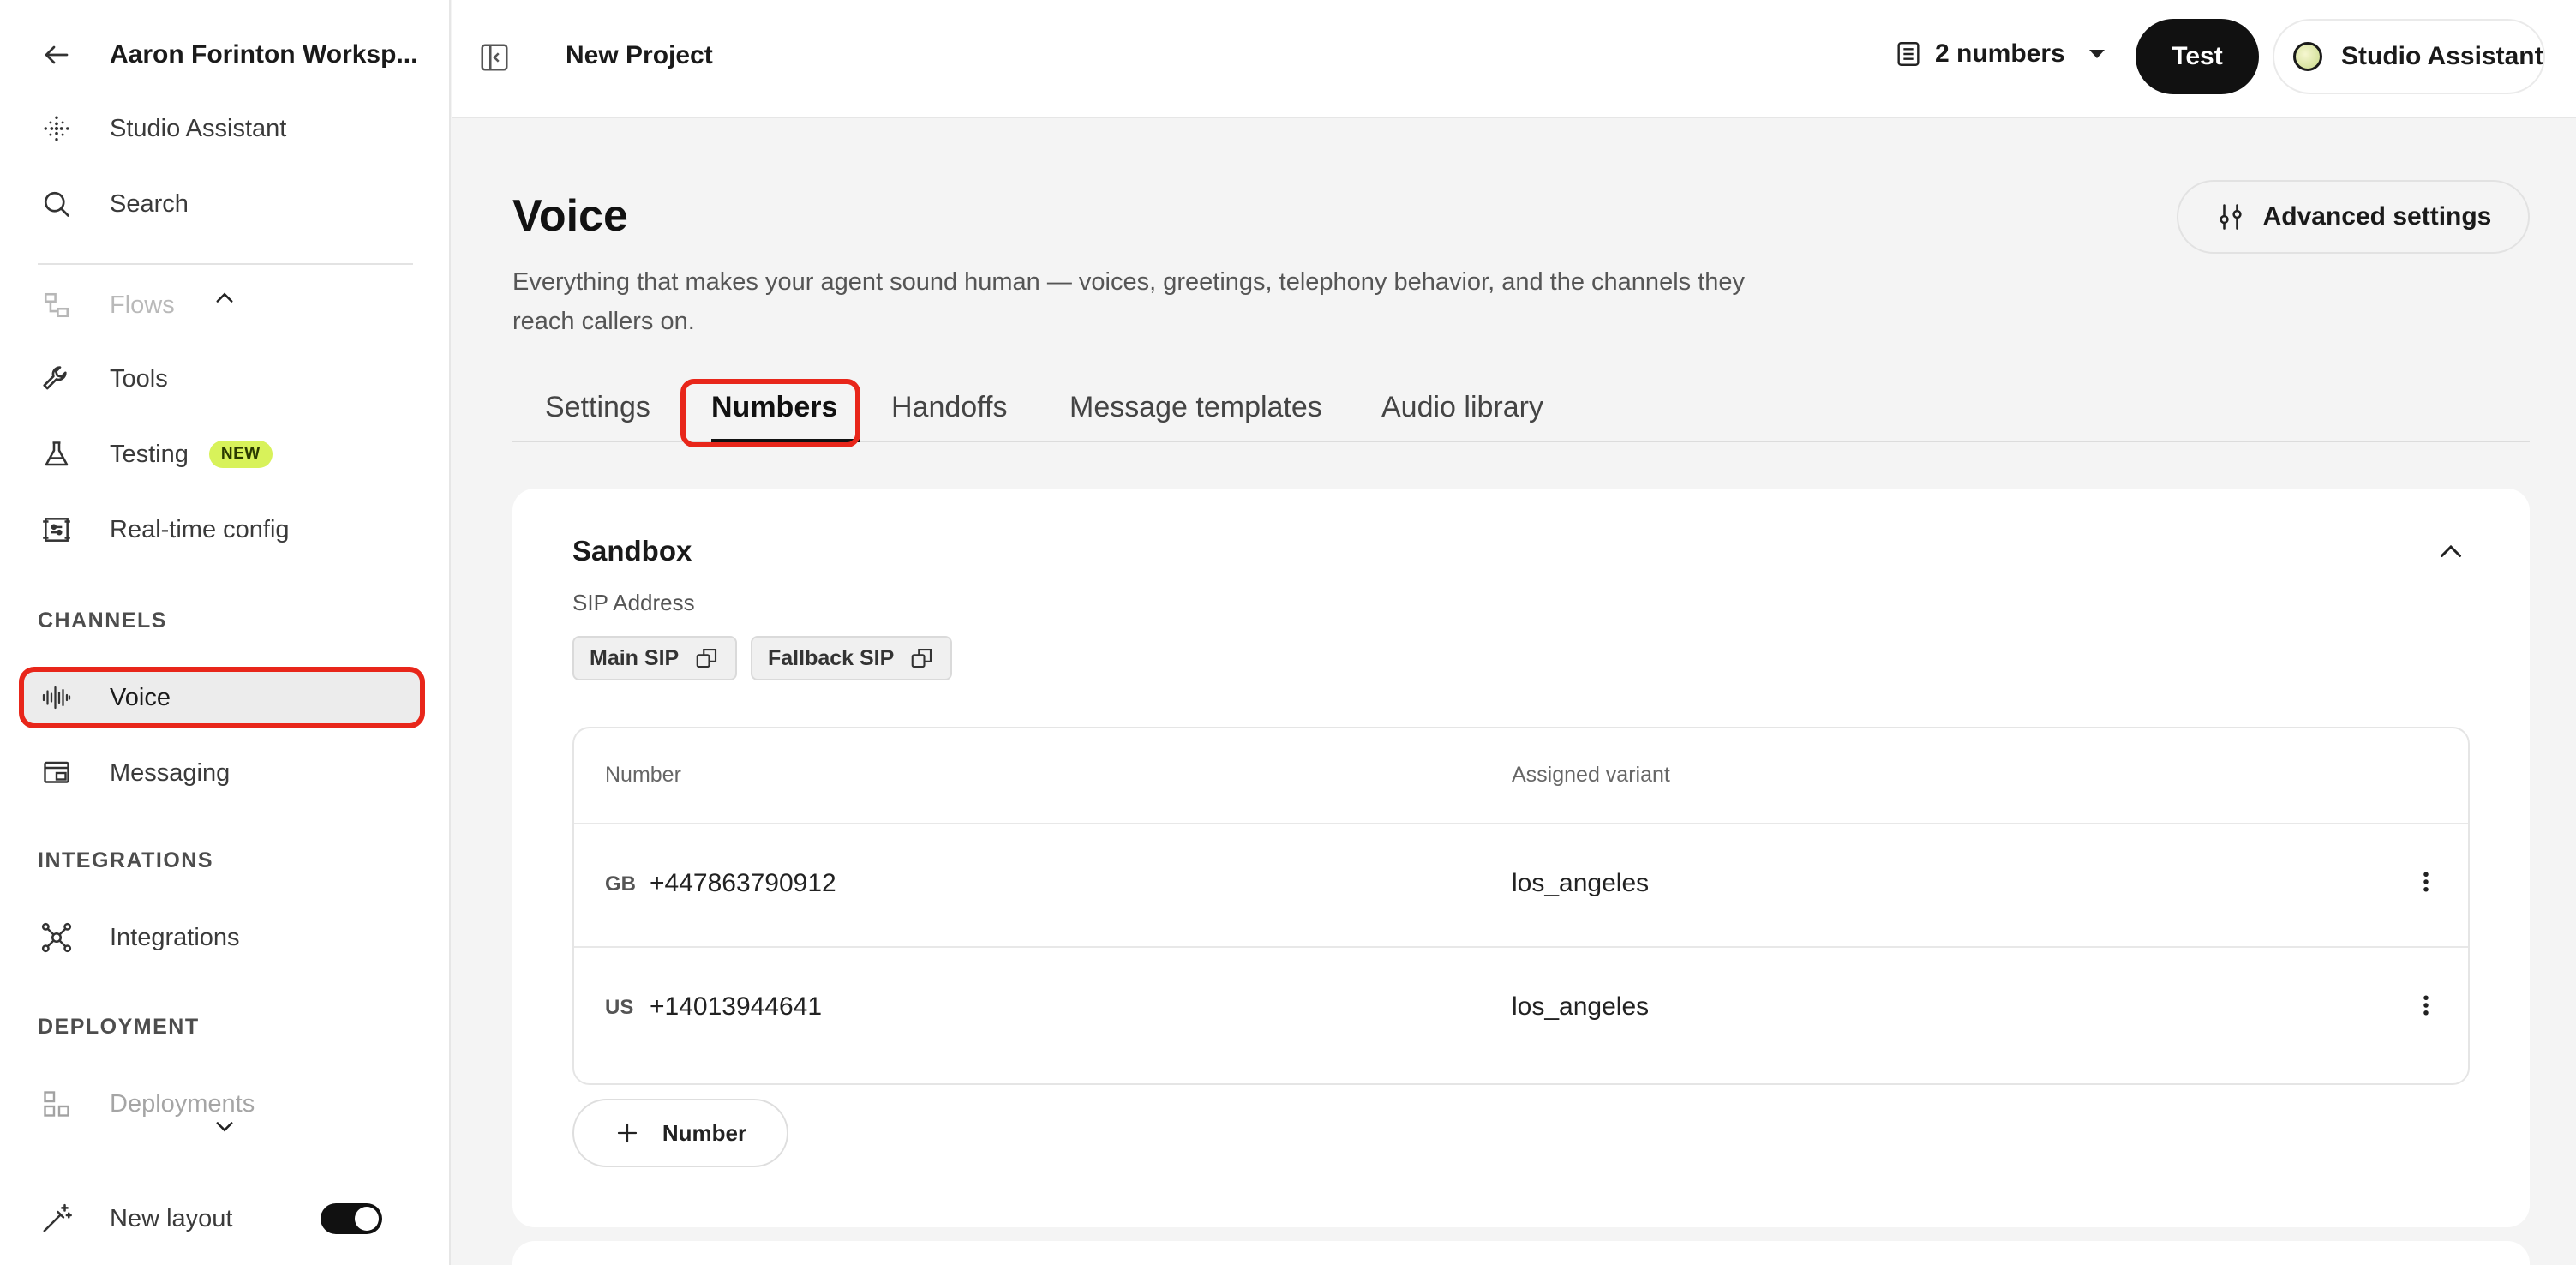  I want to click on sidebar-item-voice: Voice, so click(231, 697).